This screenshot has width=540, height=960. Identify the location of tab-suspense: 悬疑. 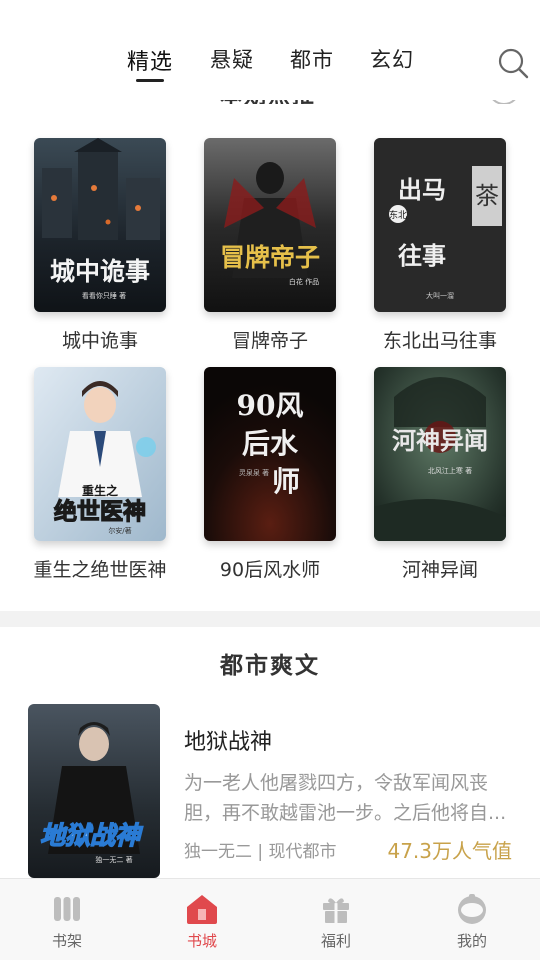
(232, 59).